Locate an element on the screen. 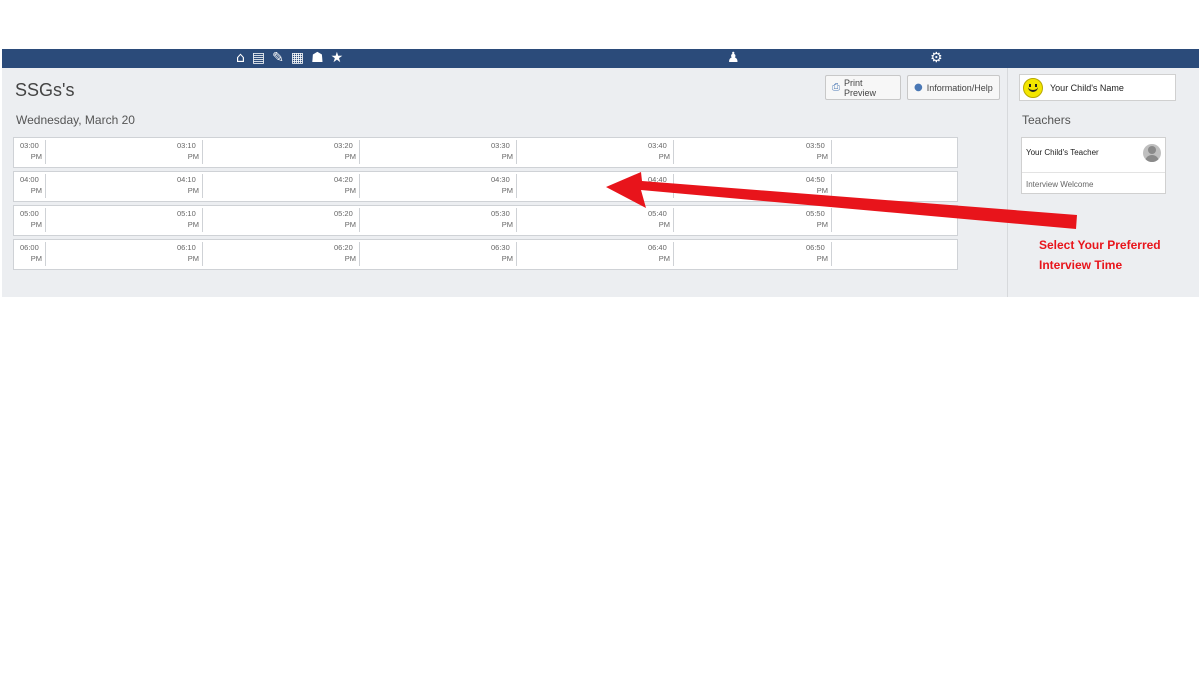 The image size is (1200, 685). annotation-text: Select Your Preferred Interview Time is located at coordinates (1114, 255).